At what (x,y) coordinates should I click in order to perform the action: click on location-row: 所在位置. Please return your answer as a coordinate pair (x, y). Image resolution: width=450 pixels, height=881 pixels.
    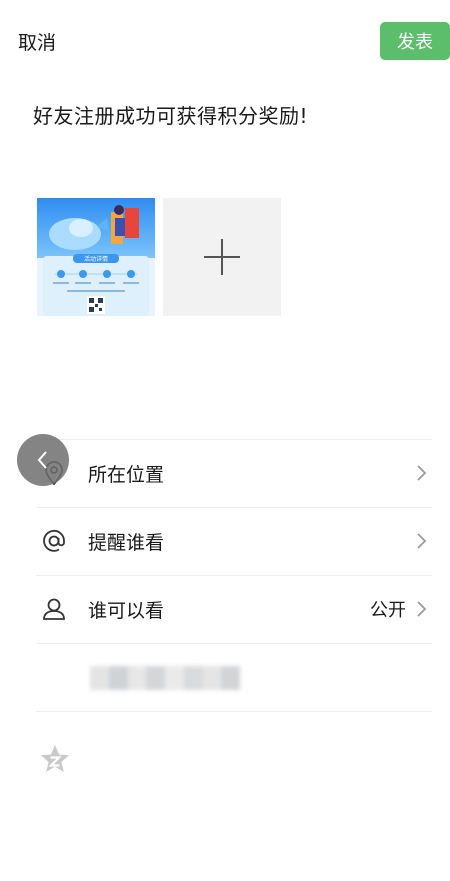
    Looking at the image, I should click on (234, 473).